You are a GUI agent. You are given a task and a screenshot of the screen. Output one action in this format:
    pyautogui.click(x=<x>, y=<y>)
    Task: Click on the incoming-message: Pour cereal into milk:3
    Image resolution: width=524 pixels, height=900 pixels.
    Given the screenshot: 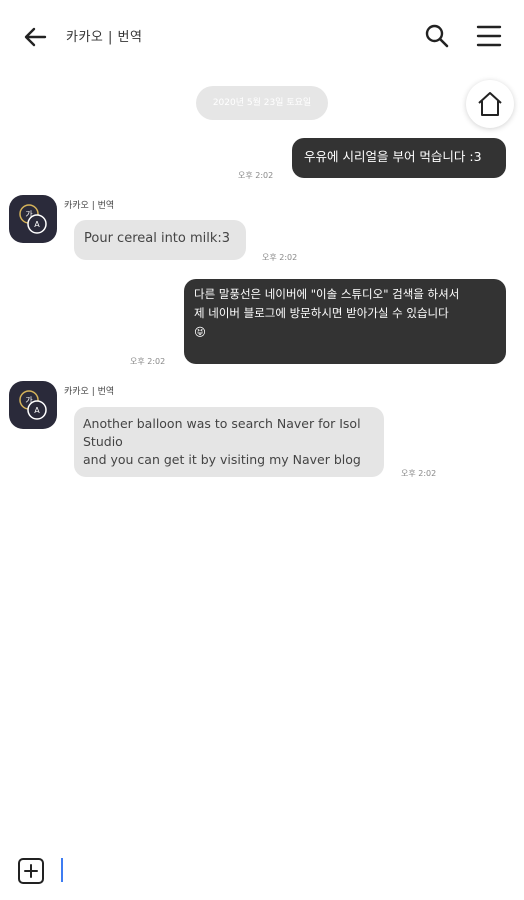 What is the action you would take?
    pyautogui.click(x=160, y=240)
    